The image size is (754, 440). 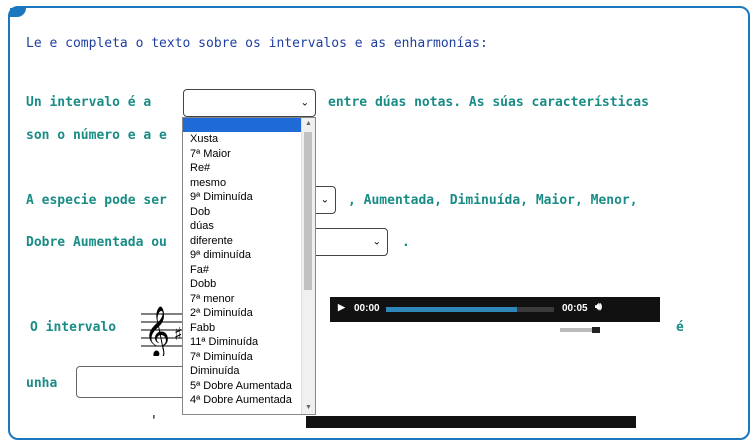 What do you see at coordinates (242, 168) in the screenshot?
I see `dropdown-option: Re#` at bounding box center [242, 168].